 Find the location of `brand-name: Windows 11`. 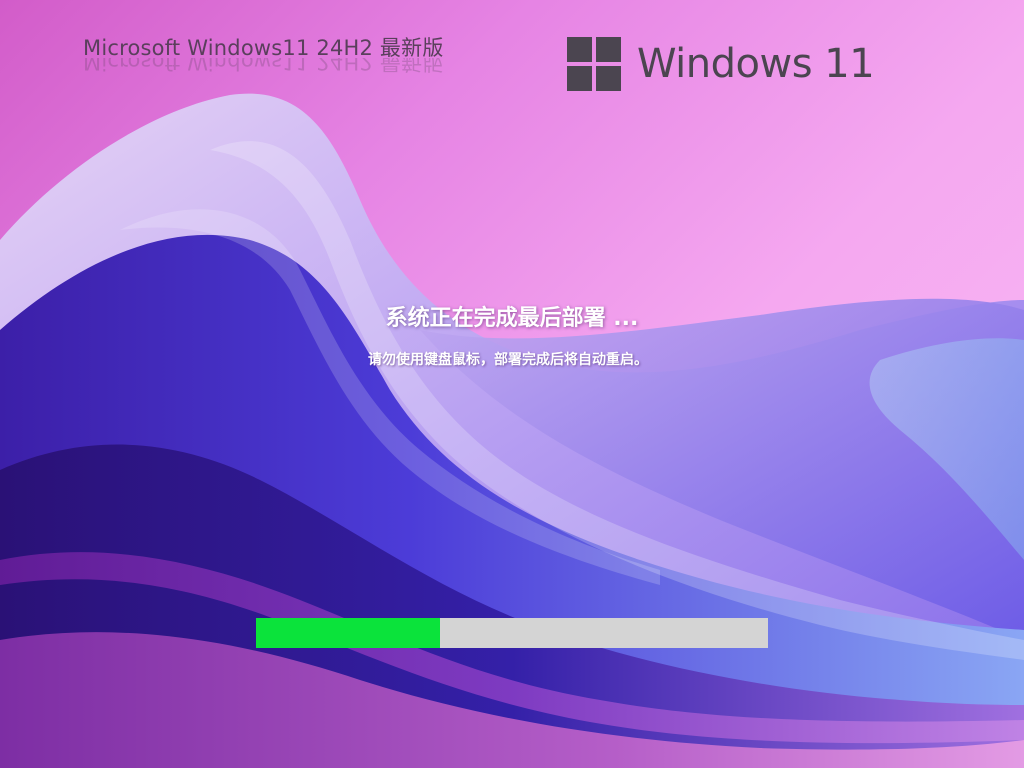

brand-name: Windows 11 is located at coordinates (756, 64).